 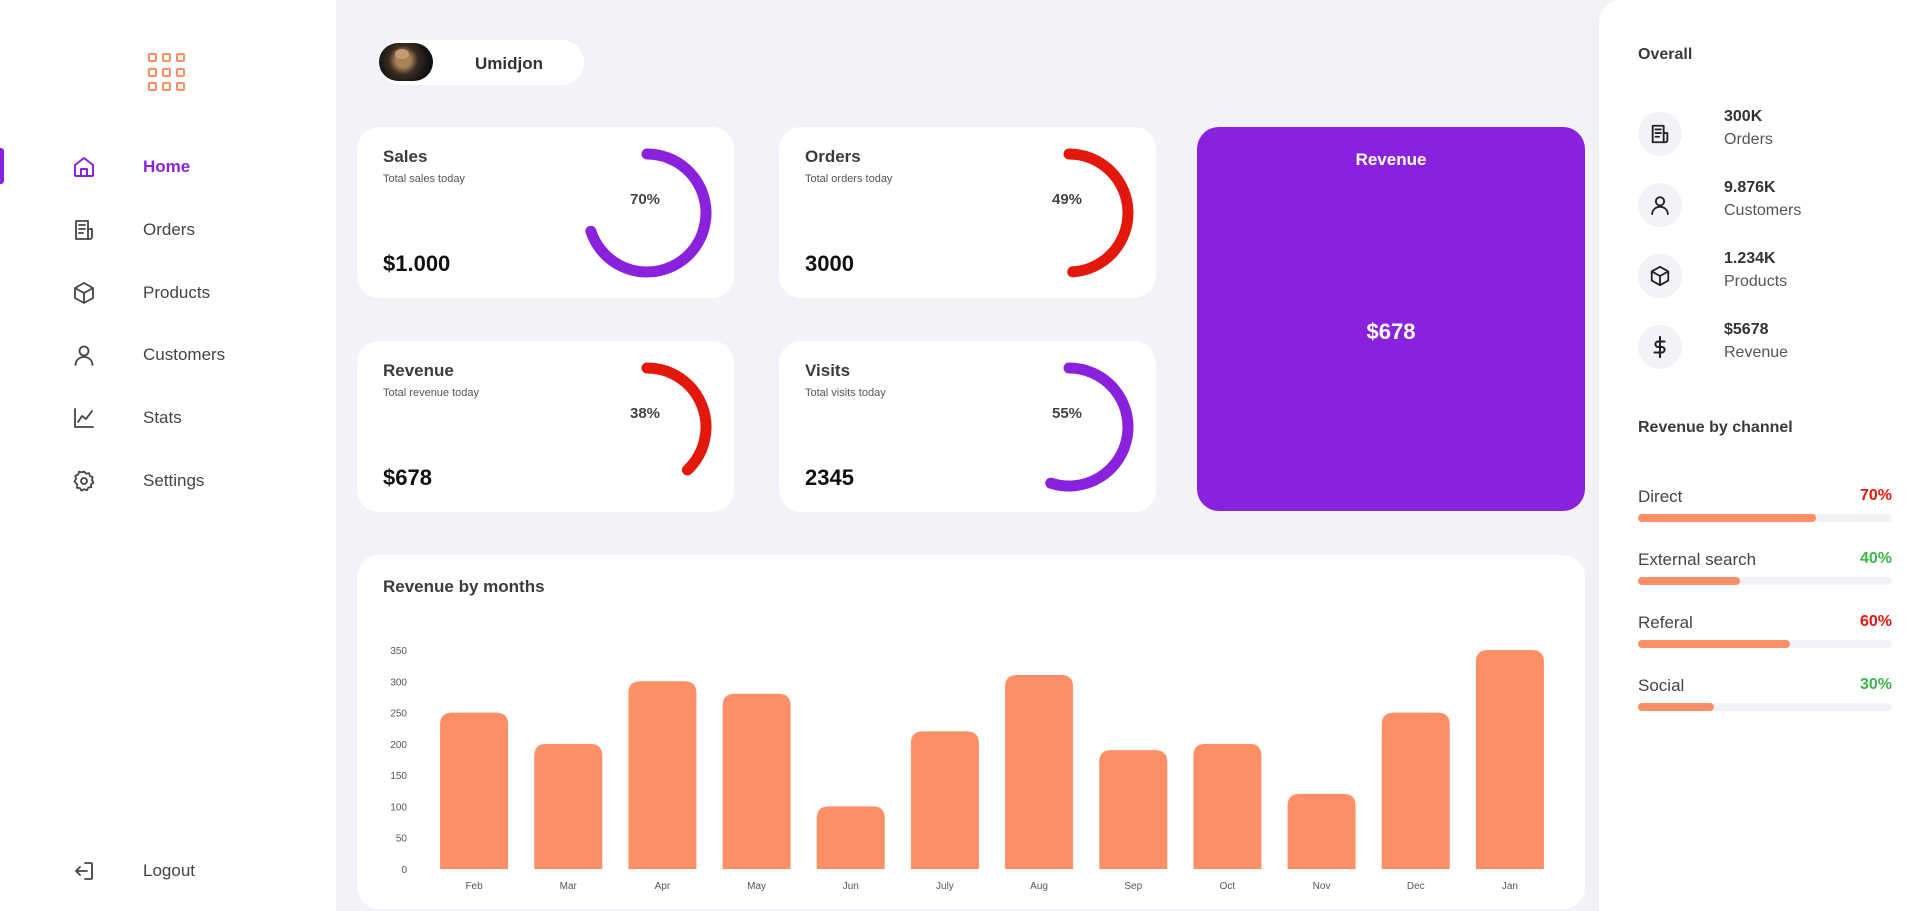 I want to click on x-tick-label: Oct, so click(x=1228, y=886).